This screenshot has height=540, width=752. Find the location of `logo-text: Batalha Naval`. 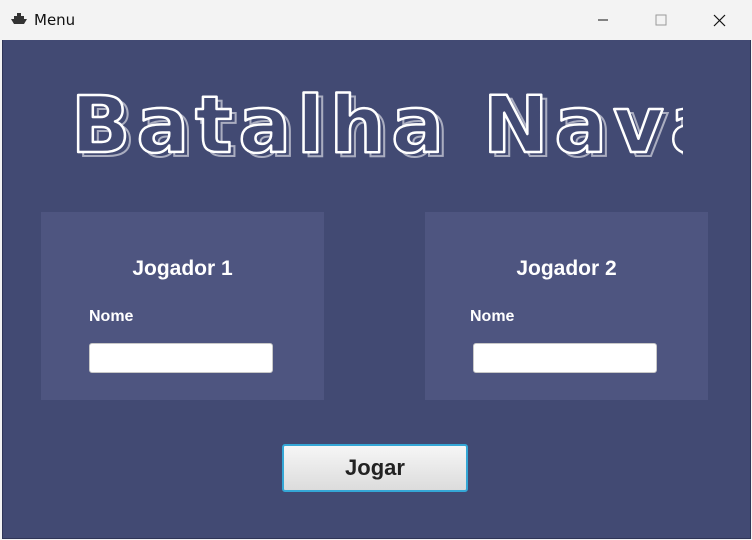

logo-text: Batalha Naval is located at coordinates (377, 126).